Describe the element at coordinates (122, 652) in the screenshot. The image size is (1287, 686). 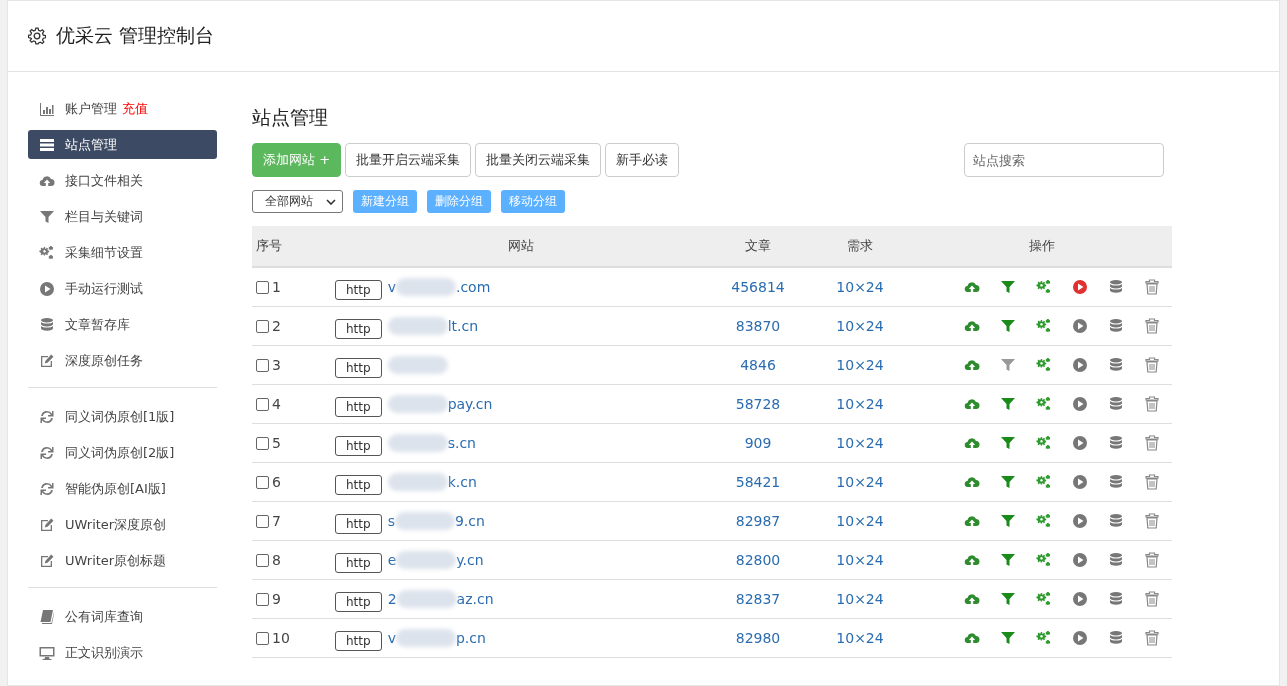
I see `sidebar-item: 正文识别演示` at that location.